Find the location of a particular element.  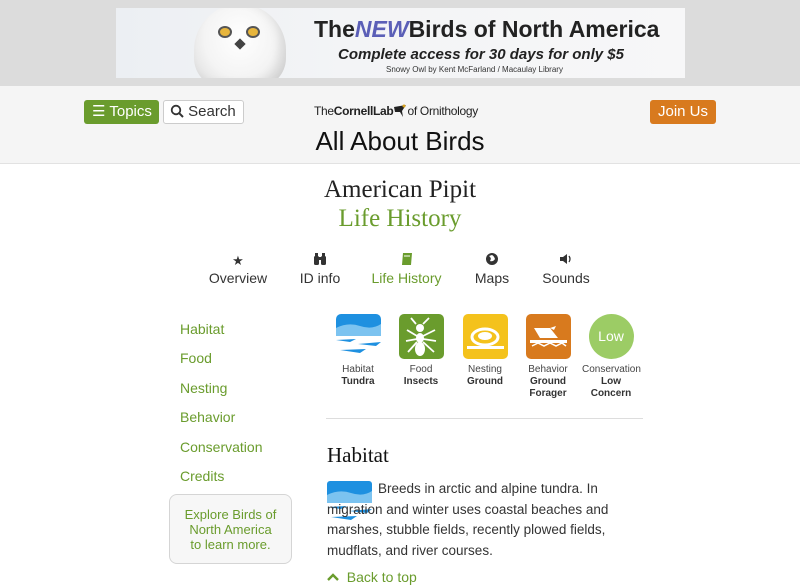

globe-icon is located at coordinates (492, 261).